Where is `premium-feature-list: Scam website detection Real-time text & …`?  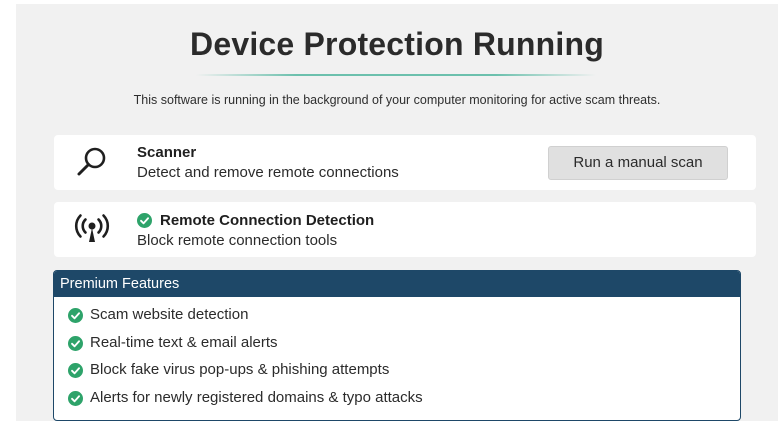 premium-feature-list: Scam website detection Real-time text & … is located at coordinates (245, 362).